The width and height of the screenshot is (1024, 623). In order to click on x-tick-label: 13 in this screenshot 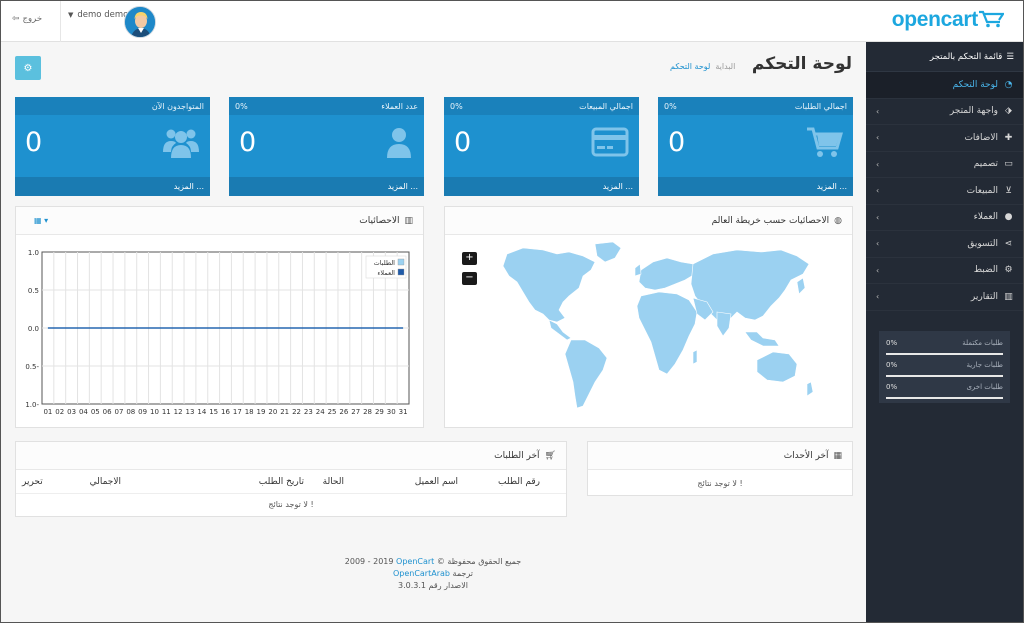, I will do `click(190, 412)`.